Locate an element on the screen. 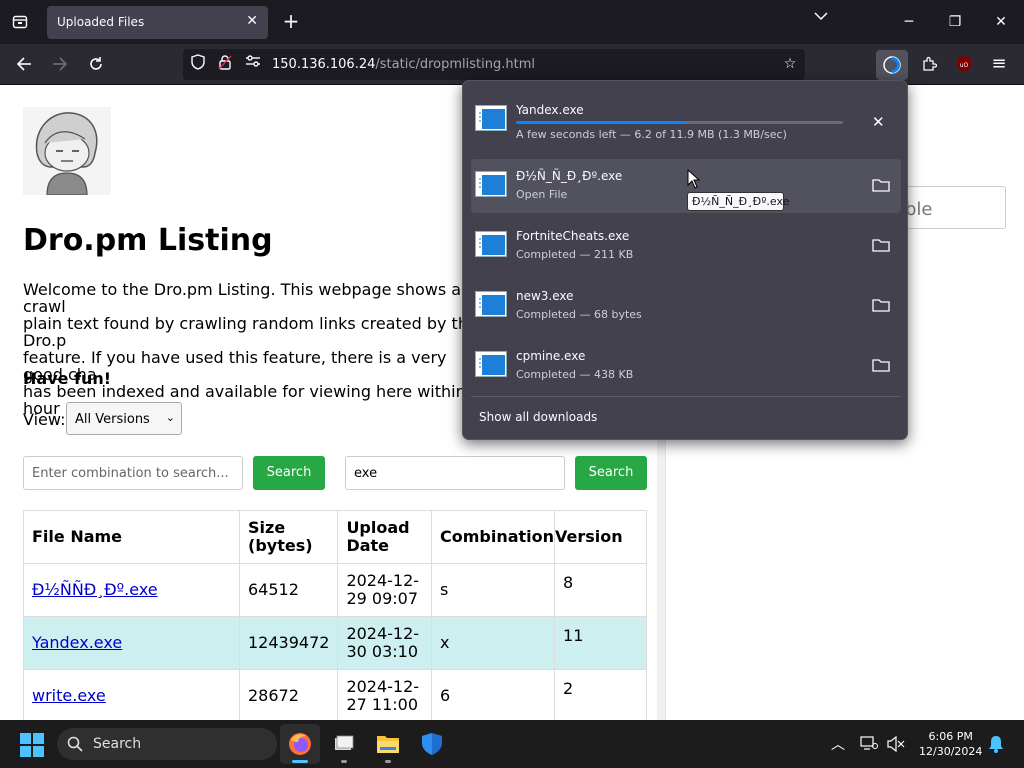 This screenshot has width=1024, height=768. svg-text: uO is located at coordinates (964, 65).